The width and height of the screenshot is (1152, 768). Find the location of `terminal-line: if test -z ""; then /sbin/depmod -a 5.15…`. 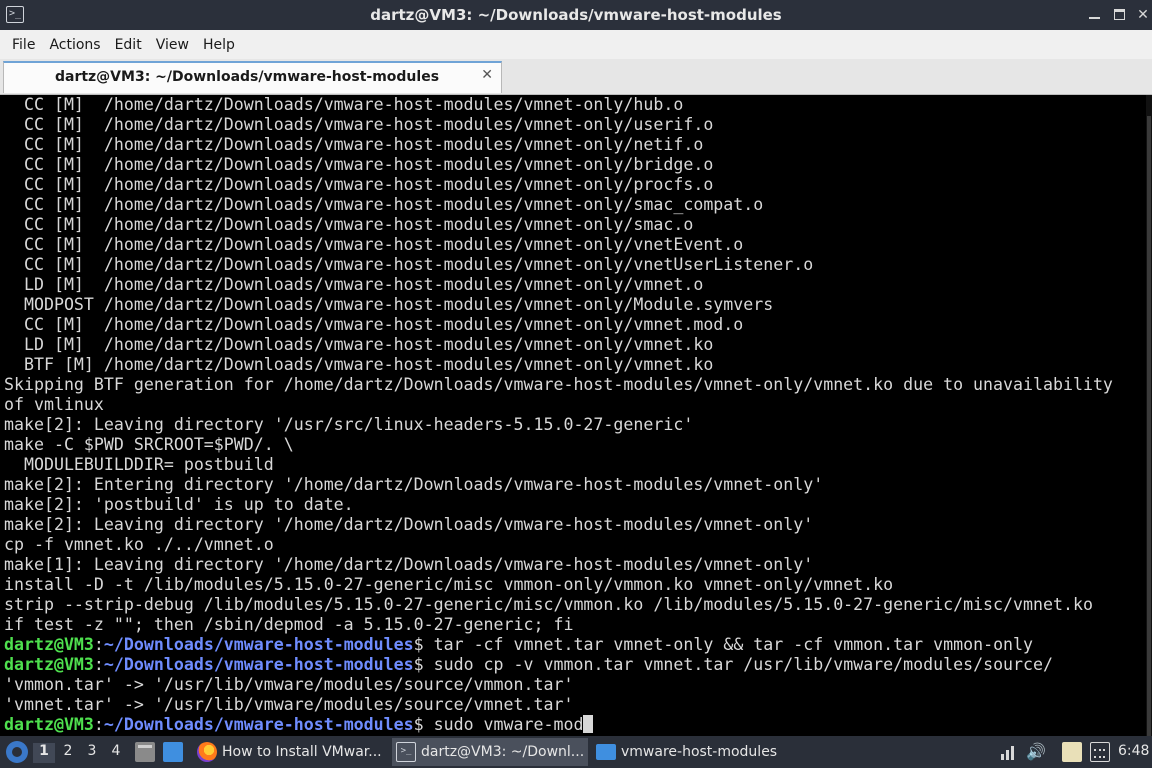

terminal-line: if test -z ""; then /sbin/depmod -a 5.15… is located at coordinates (558, 625).